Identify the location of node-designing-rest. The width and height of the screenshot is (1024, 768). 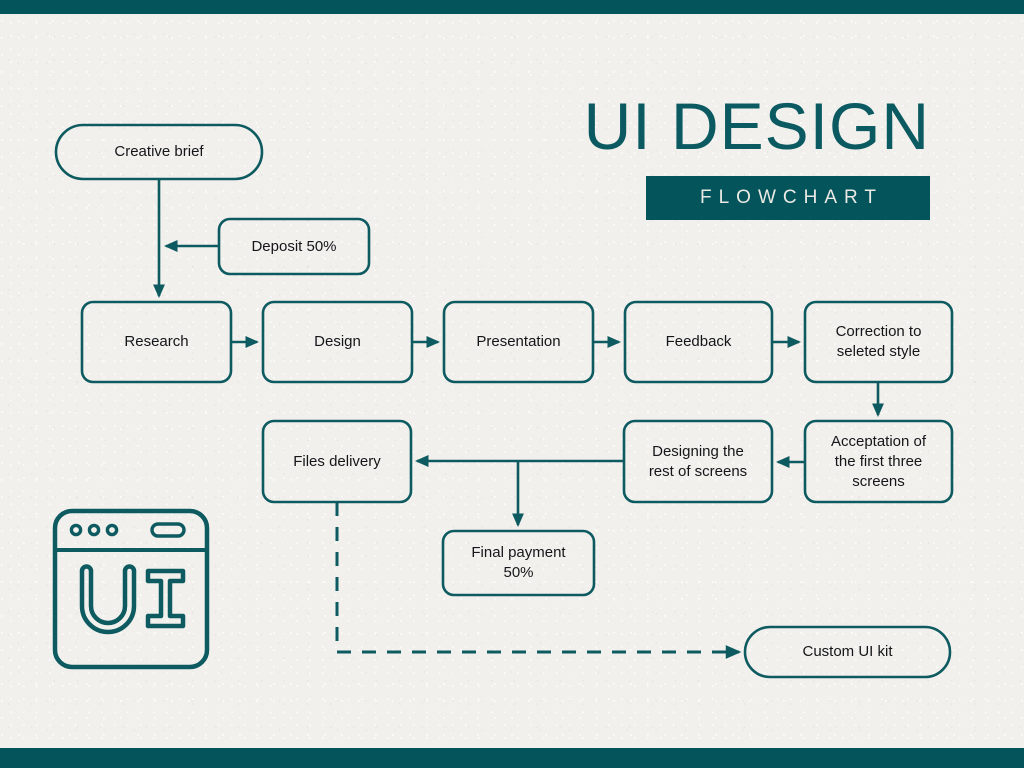
(698, 461).